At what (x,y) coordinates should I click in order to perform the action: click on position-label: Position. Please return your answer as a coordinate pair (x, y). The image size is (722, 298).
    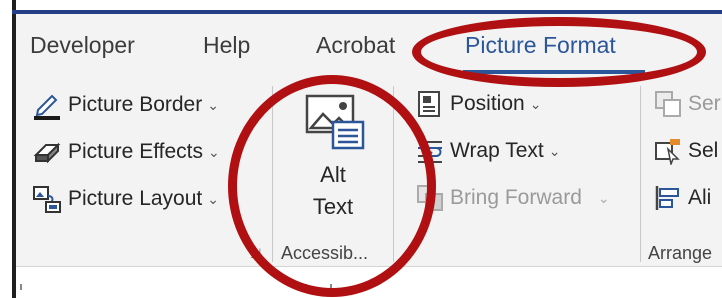
    Looking at the image, I should click on (487, 103).